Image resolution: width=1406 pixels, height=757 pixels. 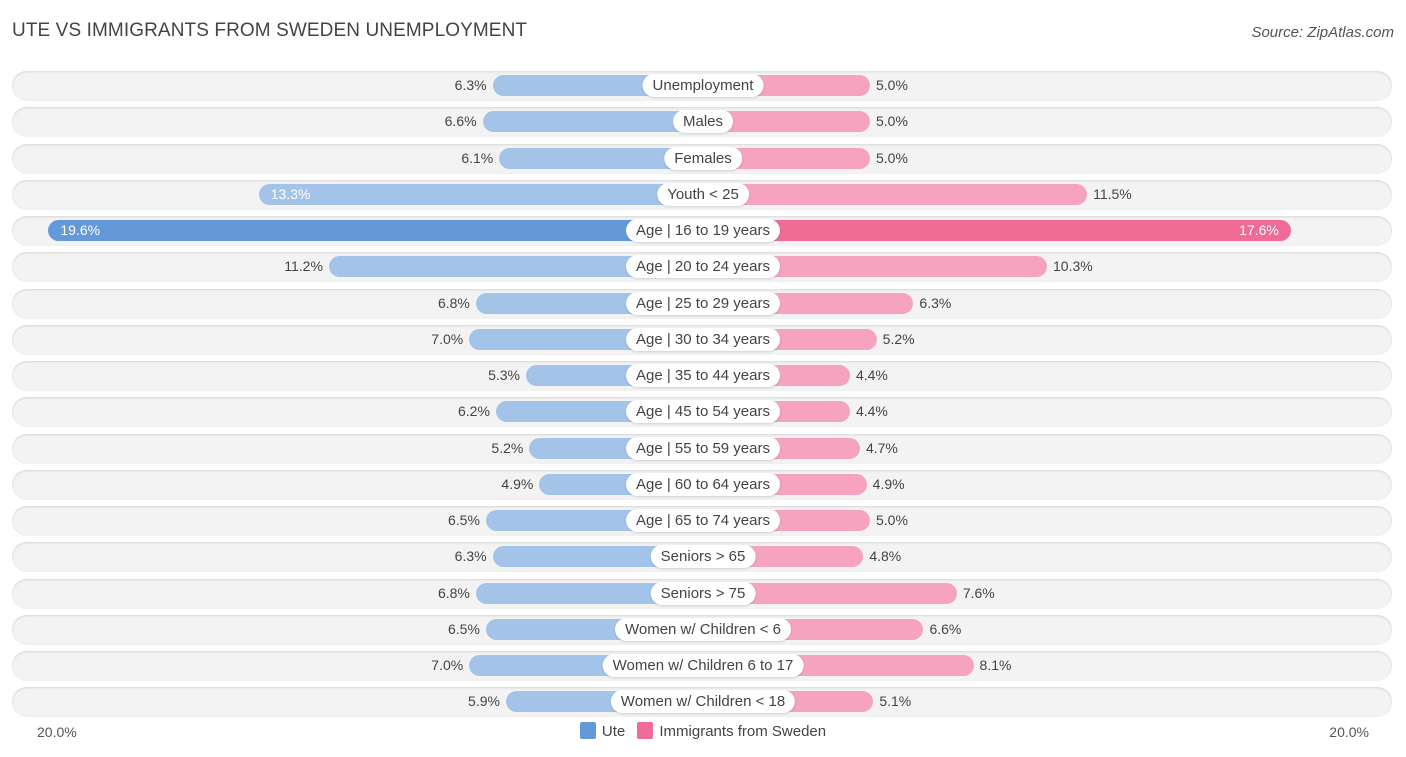 I want to click on chart-row: 6.8% 6.3% Age | 25 to 29 years, so click(x=702, y=303).